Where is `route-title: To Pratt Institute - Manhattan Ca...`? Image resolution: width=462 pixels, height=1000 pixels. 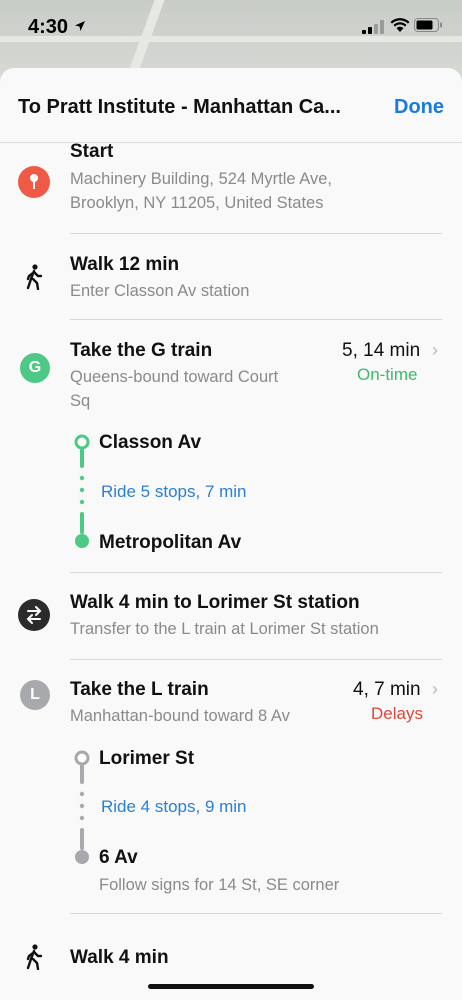
route-title: To Pratt Institute - Manhattan Ca... is located at coordinates (179, 107).